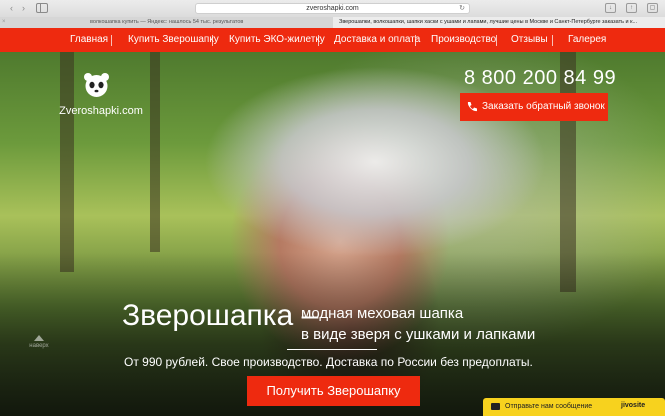  Describe the element at coordinates (39, 342) in the screenshot. I see `scroll-top-button: наверх` at that location.